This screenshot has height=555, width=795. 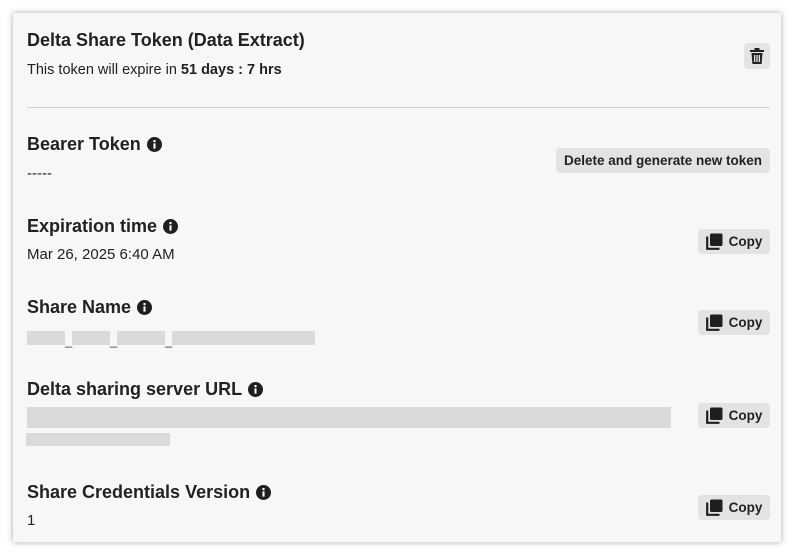 I want to click on trash-icon, so click(x=757, y=56).